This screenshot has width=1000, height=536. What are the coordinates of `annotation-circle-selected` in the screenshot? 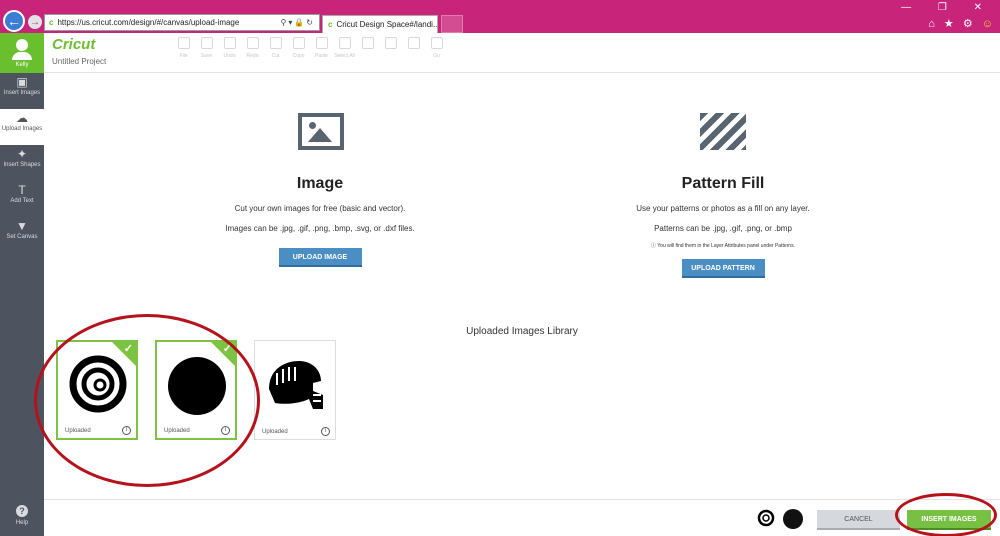 It's located at (147, 400).